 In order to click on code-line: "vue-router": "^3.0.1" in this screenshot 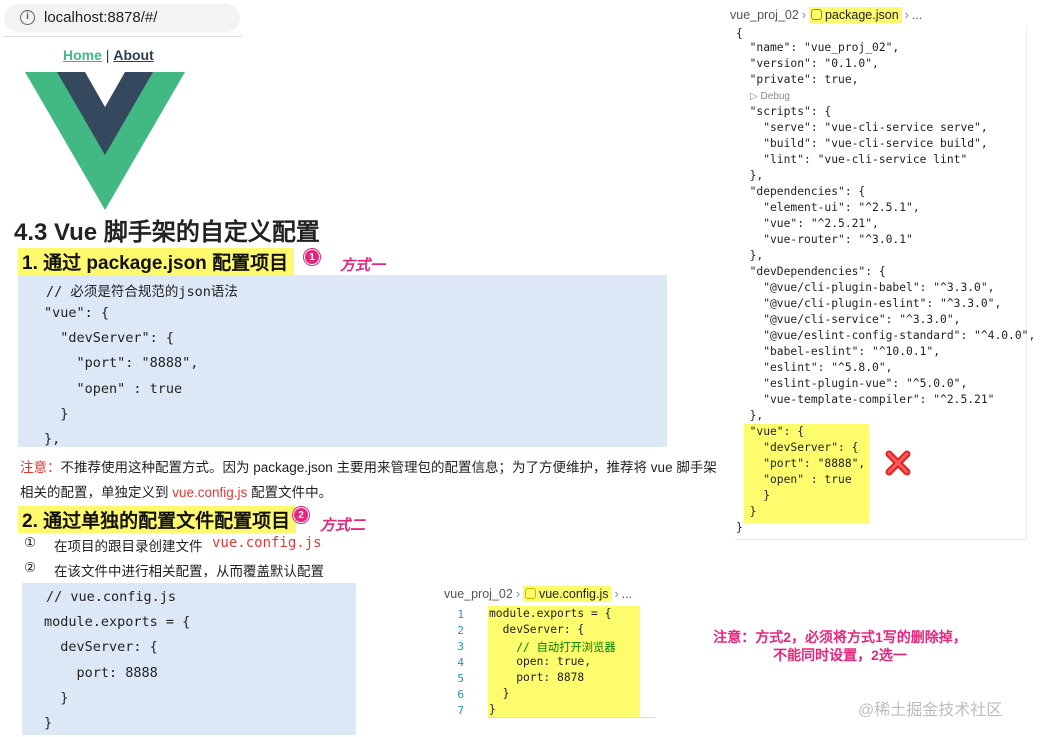, I will do `click(824, 239)`.